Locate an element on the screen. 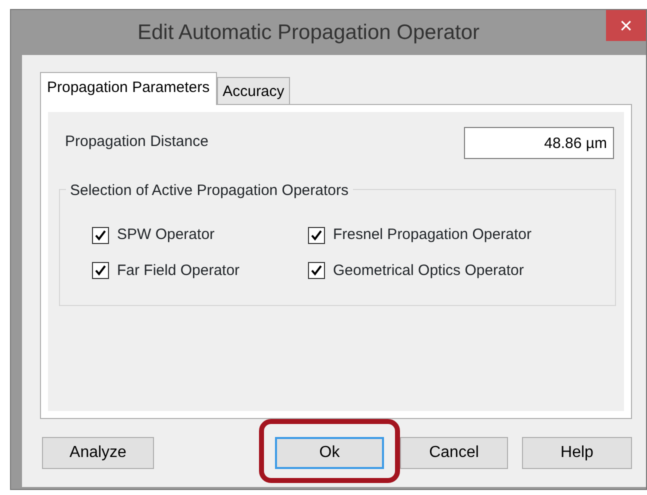  ok-button: Ok is located at coordinates (329, 453).